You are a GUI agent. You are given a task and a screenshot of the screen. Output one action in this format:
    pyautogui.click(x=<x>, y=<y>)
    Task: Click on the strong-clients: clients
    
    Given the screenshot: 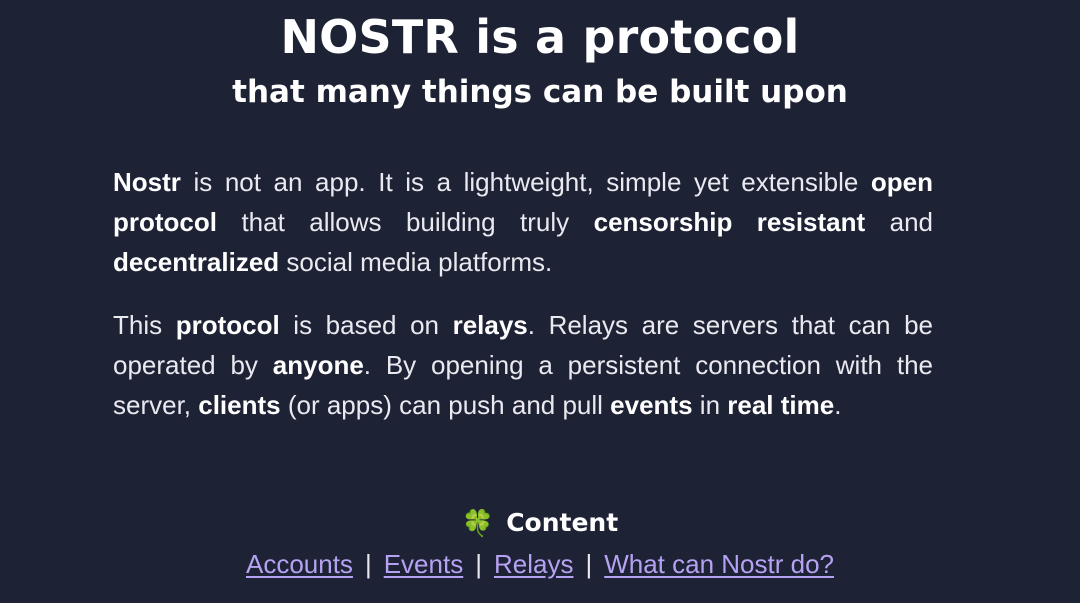 What is the action you would take?
    pyautogui.click(x=239, y=405)
    